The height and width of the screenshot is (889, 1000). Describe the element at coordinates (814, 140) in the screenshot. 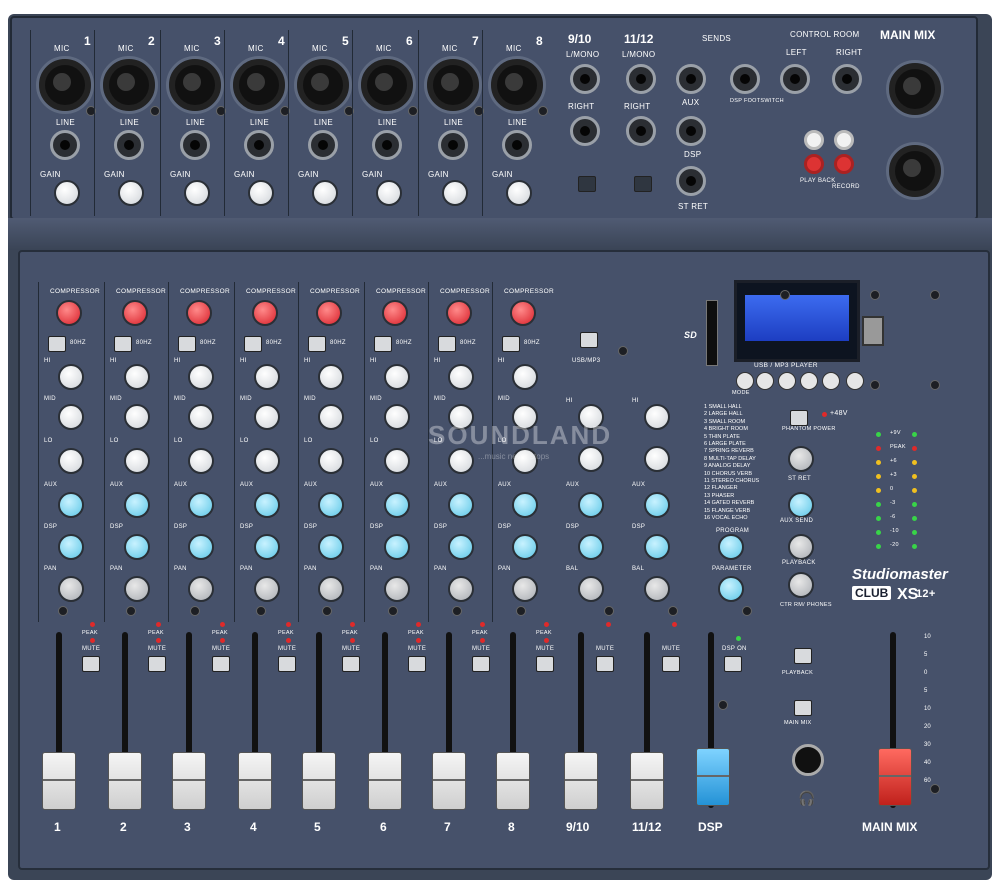

I see `rca-playback-left` at that location.